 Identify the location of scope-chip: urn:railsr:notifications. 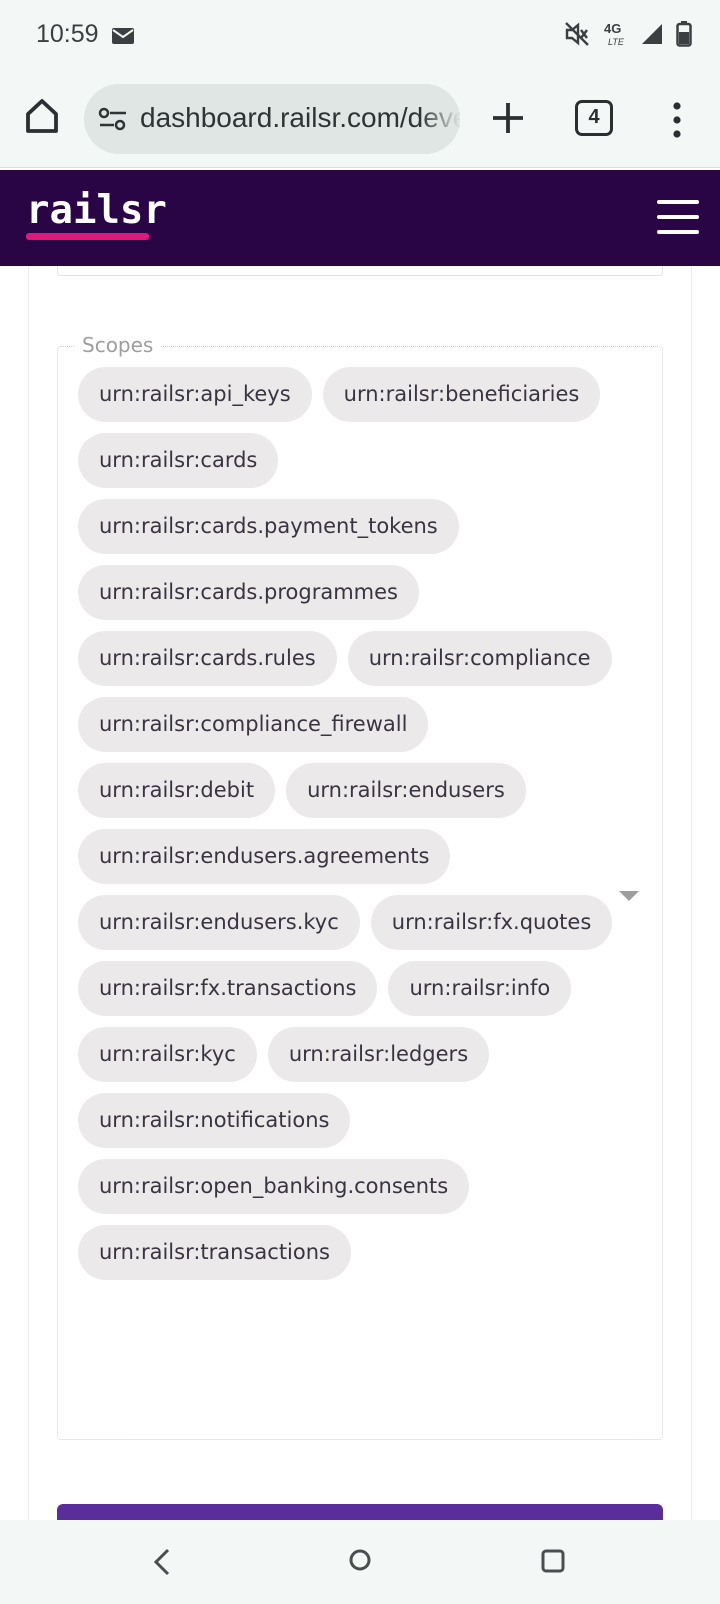
(214, 1120).